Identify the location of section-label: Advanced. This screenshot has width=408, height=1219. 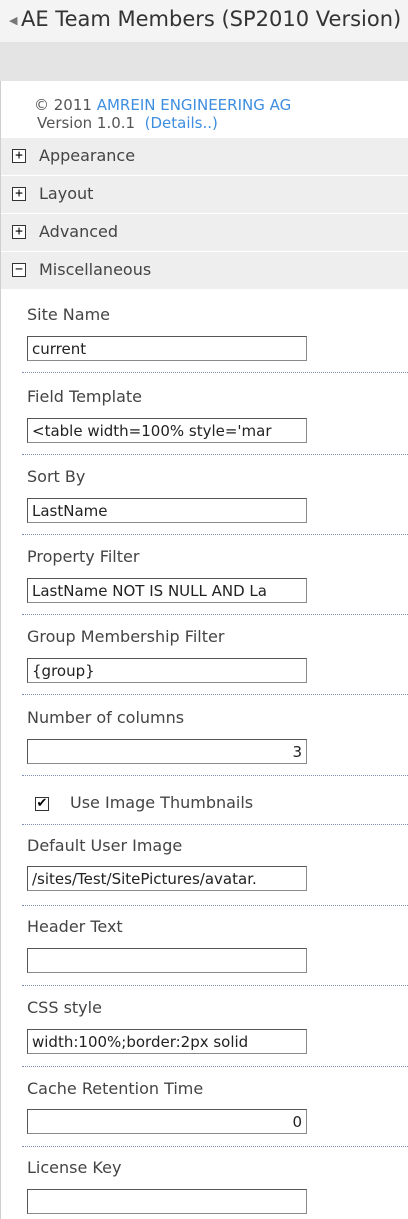
(78, 231).